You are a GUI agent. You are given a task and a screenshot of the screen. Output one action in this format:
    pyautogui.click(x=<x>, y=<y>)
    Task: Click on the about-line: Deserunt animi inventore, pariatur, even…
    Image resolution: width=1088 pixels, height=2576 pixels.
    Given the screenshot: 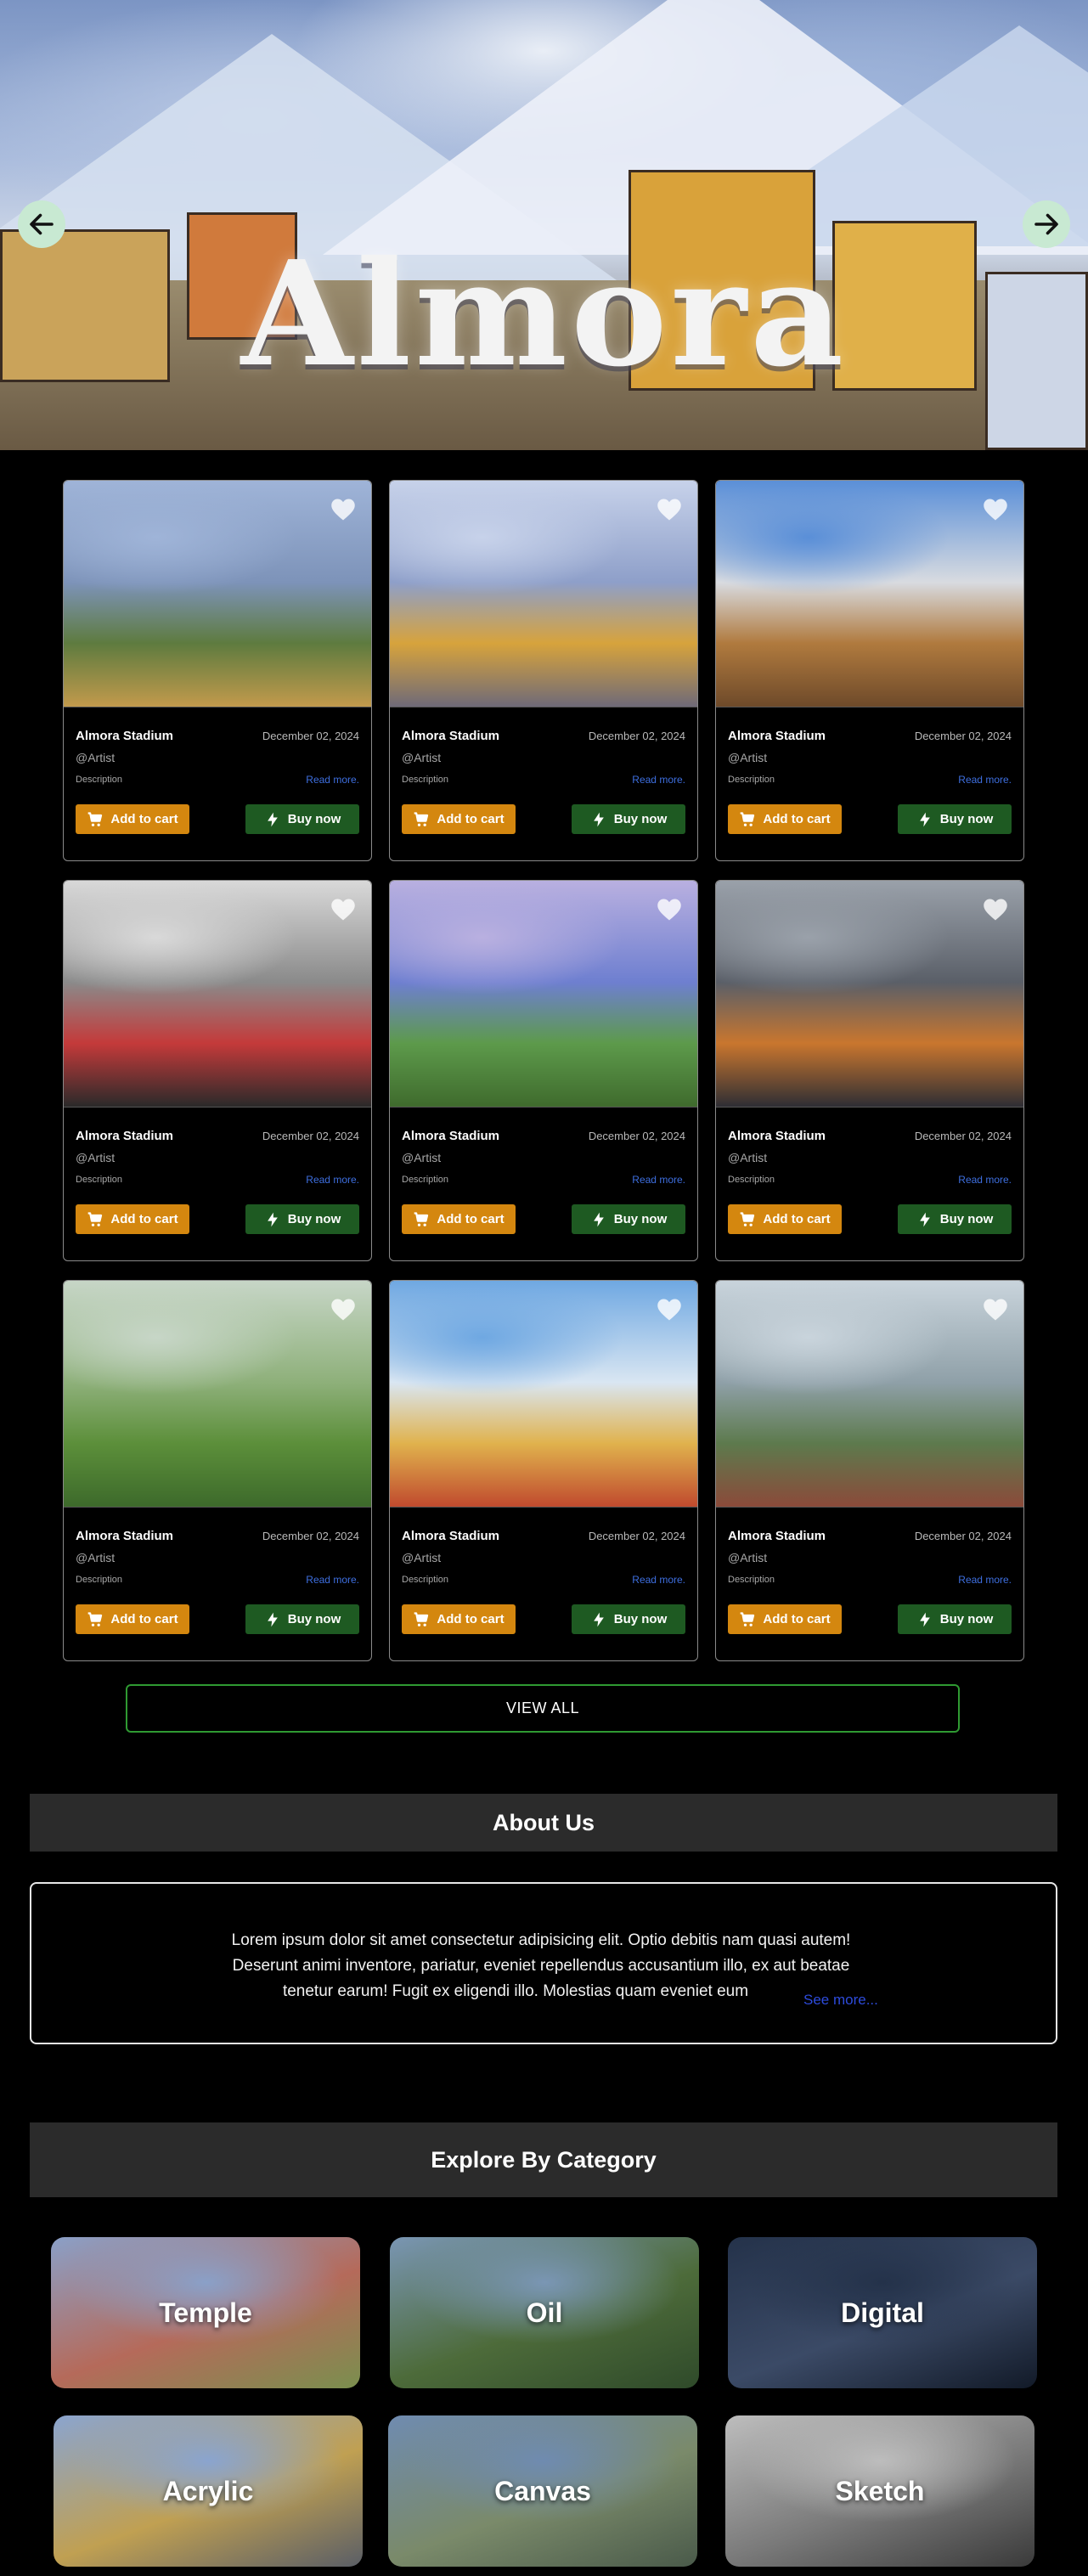 What is the action you would take?
    pyautogui.click(x=541, y=1966)
    